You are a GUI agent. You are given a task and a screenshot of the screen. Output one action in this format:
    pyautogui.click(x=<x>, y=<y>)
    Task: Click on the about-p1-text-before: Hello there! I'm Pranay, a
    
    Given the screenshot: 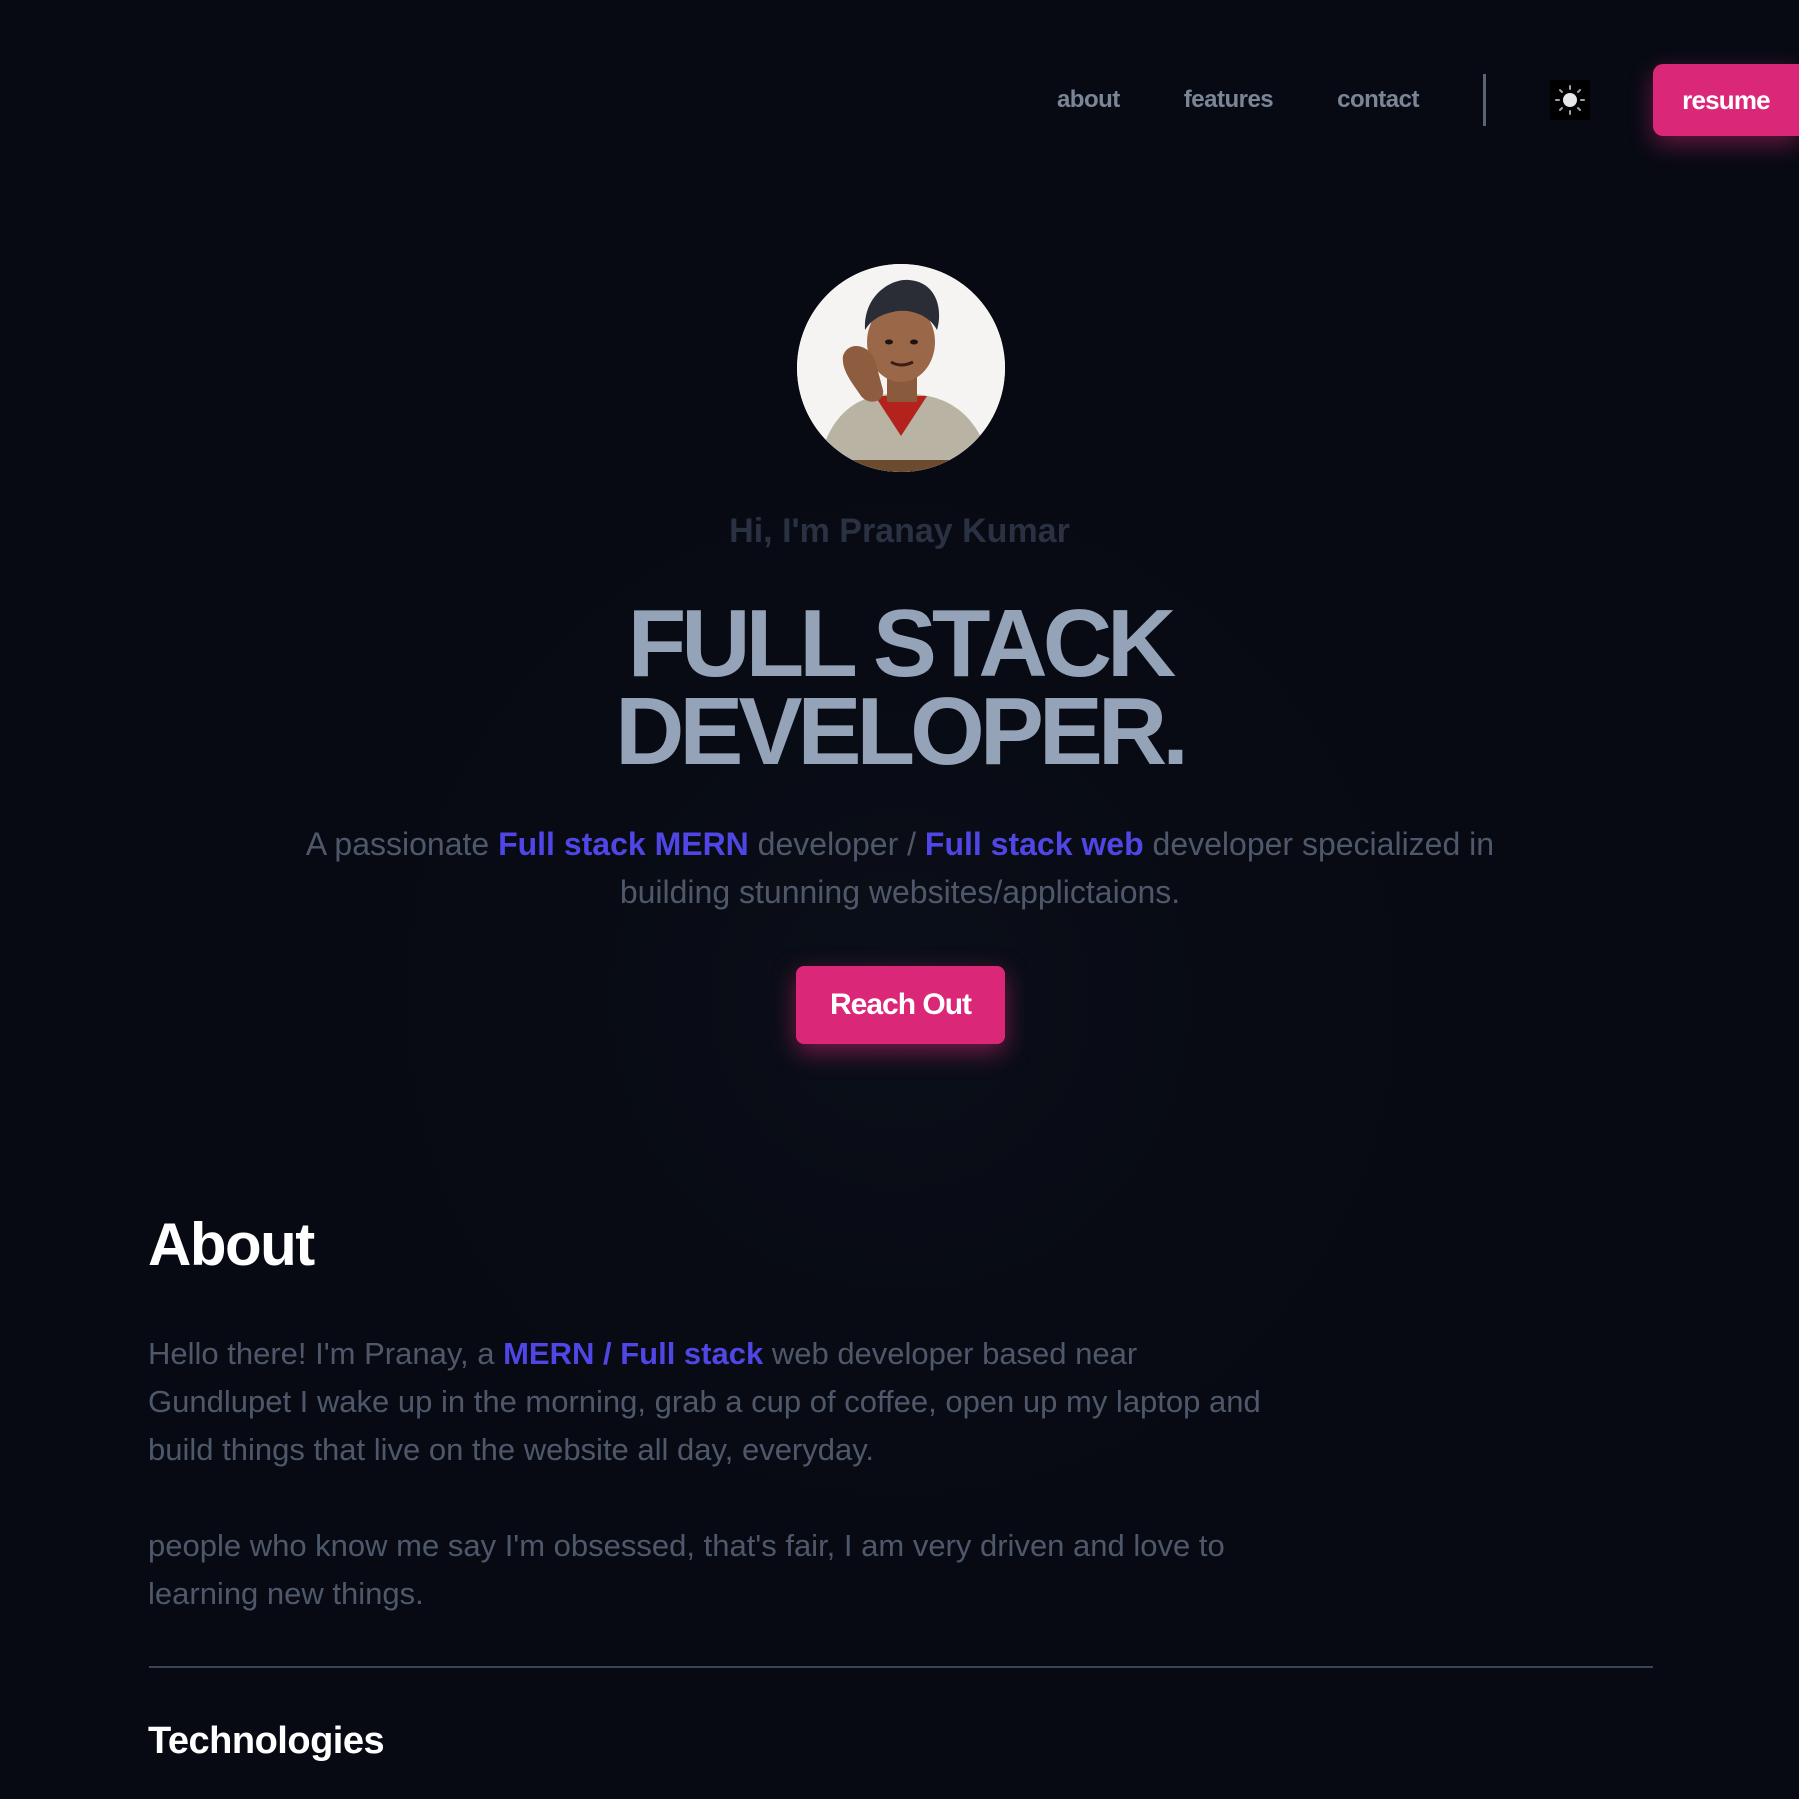 What is the action you would take?
    pyautogui.click(x=326, y=1353)
    